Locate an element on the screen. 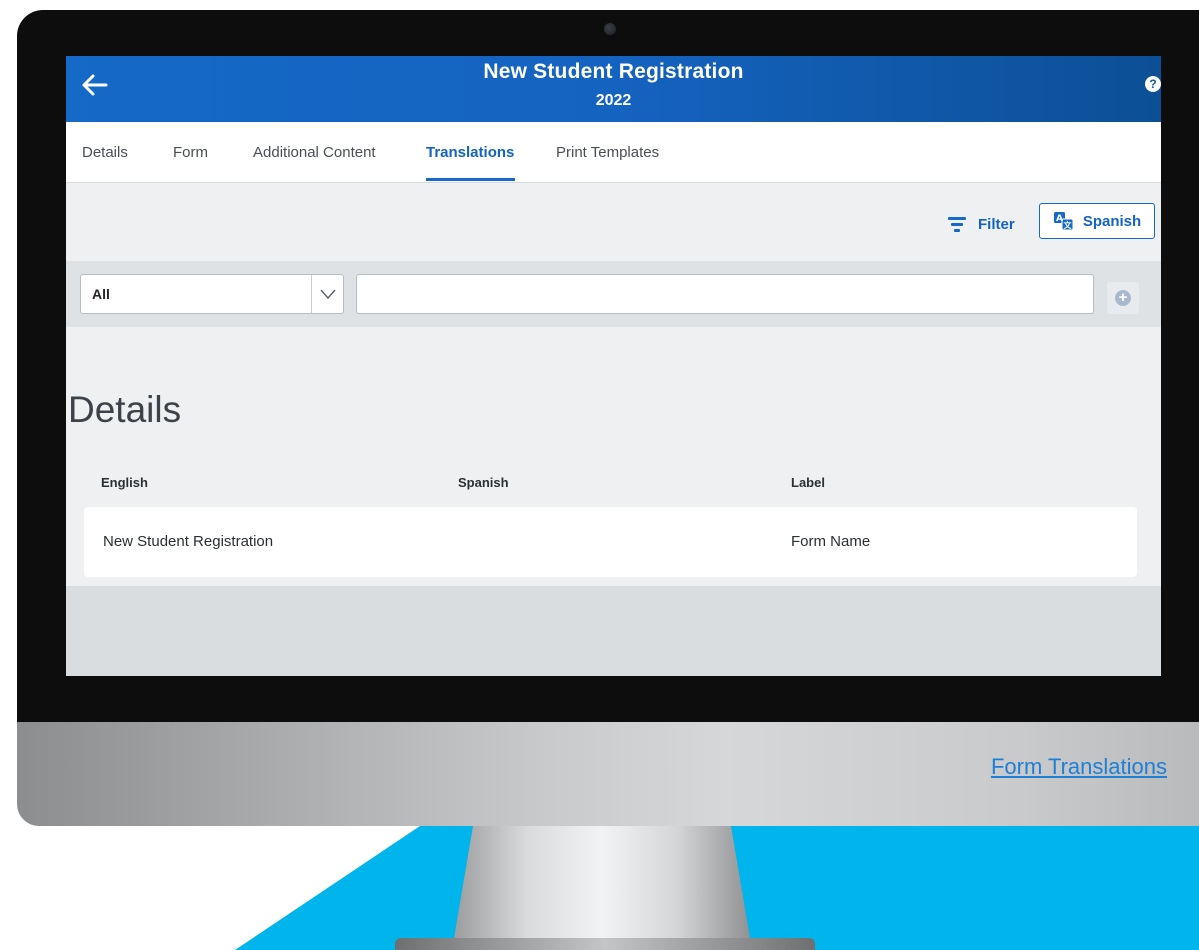 The height and width of the screenshot is (950, 1199). search-strip: All + is located at coordinates (613, 294).